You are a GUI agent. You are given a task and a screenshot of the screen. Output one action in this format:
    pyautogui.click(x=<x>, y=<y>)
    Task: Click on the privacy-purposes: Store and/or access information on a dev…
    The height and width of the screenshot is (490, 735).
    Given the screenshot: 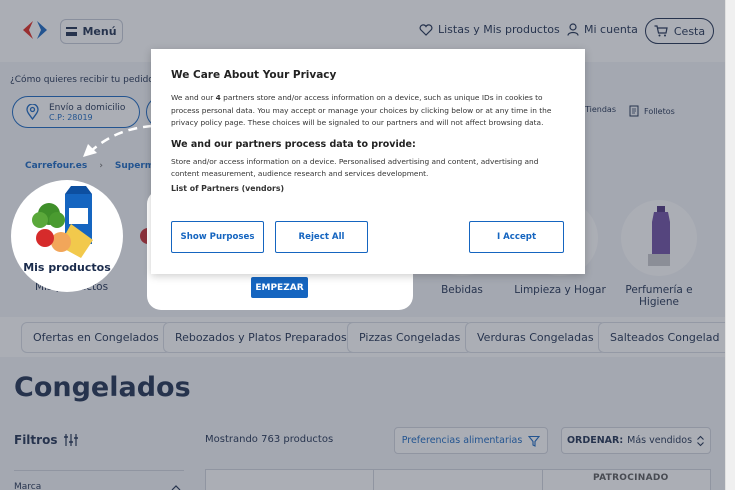 What is the action you would take?
    pyautogui.click(x=355, y=167)
    